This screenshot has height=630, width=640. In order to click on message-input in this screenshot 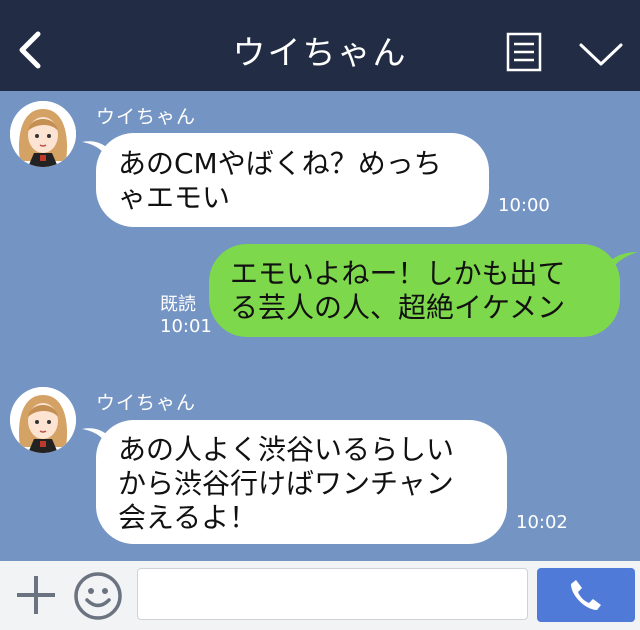, I will do `click(332, 594)`.